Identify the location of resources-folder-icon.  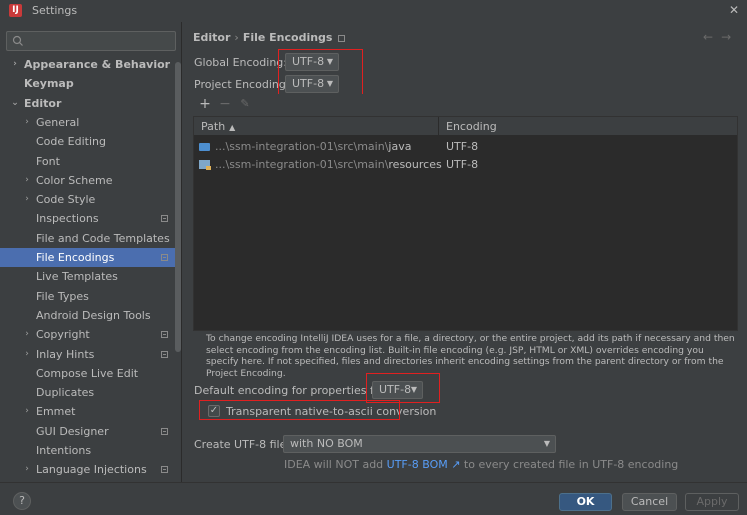
(205, 165).